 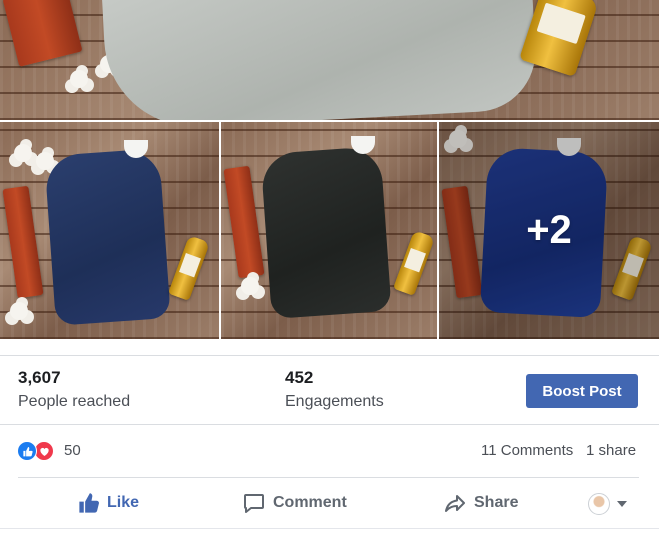 What do you see at coordinates (334, 389) in the screenshot?
I see `engagement-stat: 452 Engagements` at bounding box center [334, 389].